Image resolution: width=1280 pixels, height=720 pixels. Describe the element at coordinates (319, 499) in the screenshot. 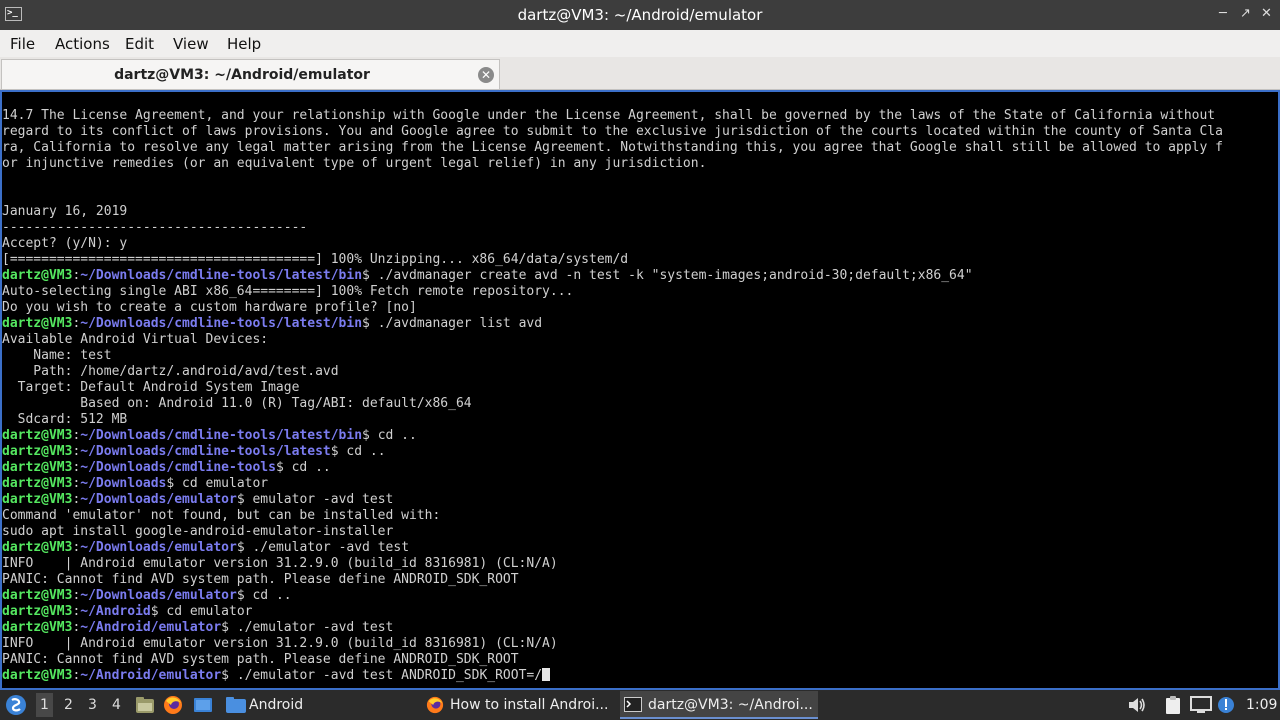

I see `command-text: emulator -avd test` at that location.